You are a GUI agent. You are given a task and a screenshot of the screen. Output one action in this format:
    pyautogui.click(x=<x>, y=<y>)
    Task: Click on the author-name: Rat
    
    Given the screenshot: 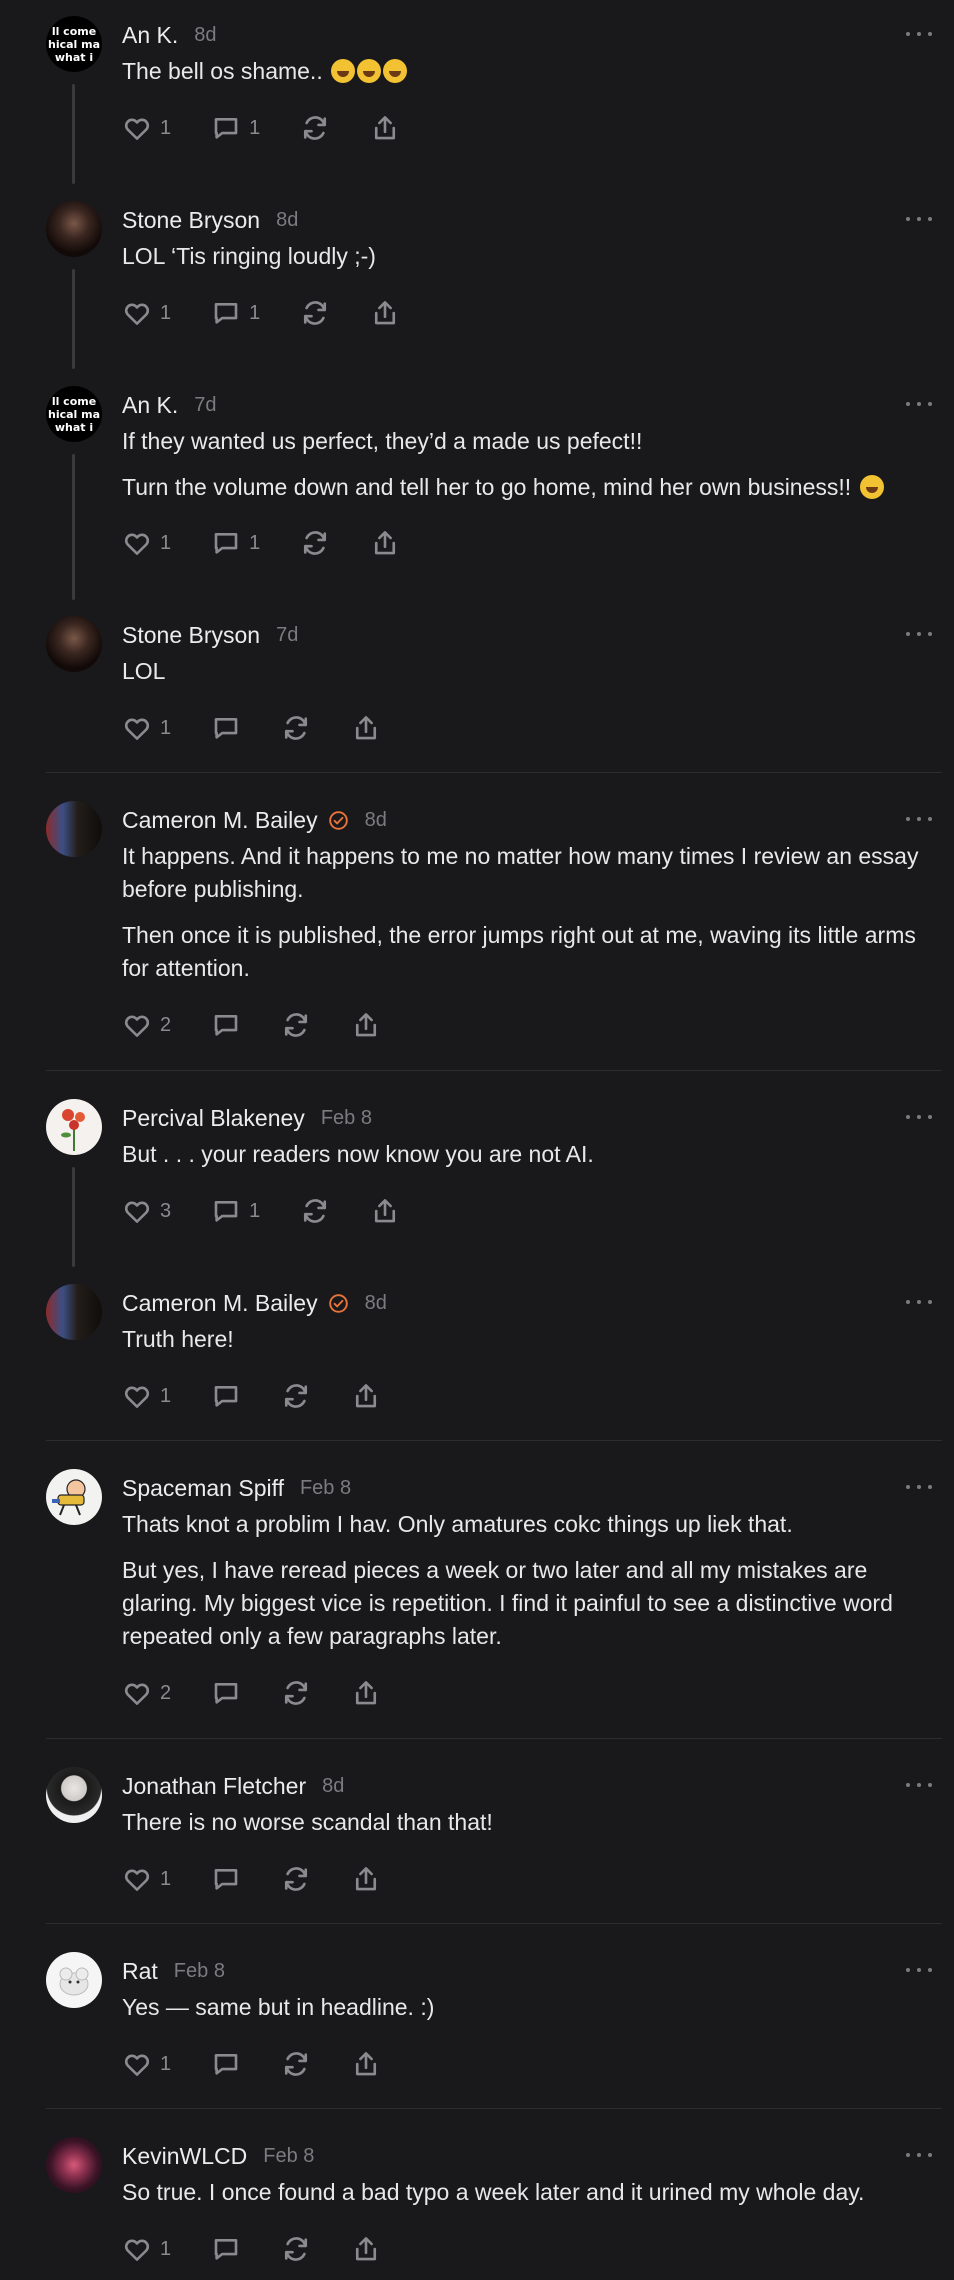 What is the action you would take?
    pyautogui.click(x=140, y=1971)
    